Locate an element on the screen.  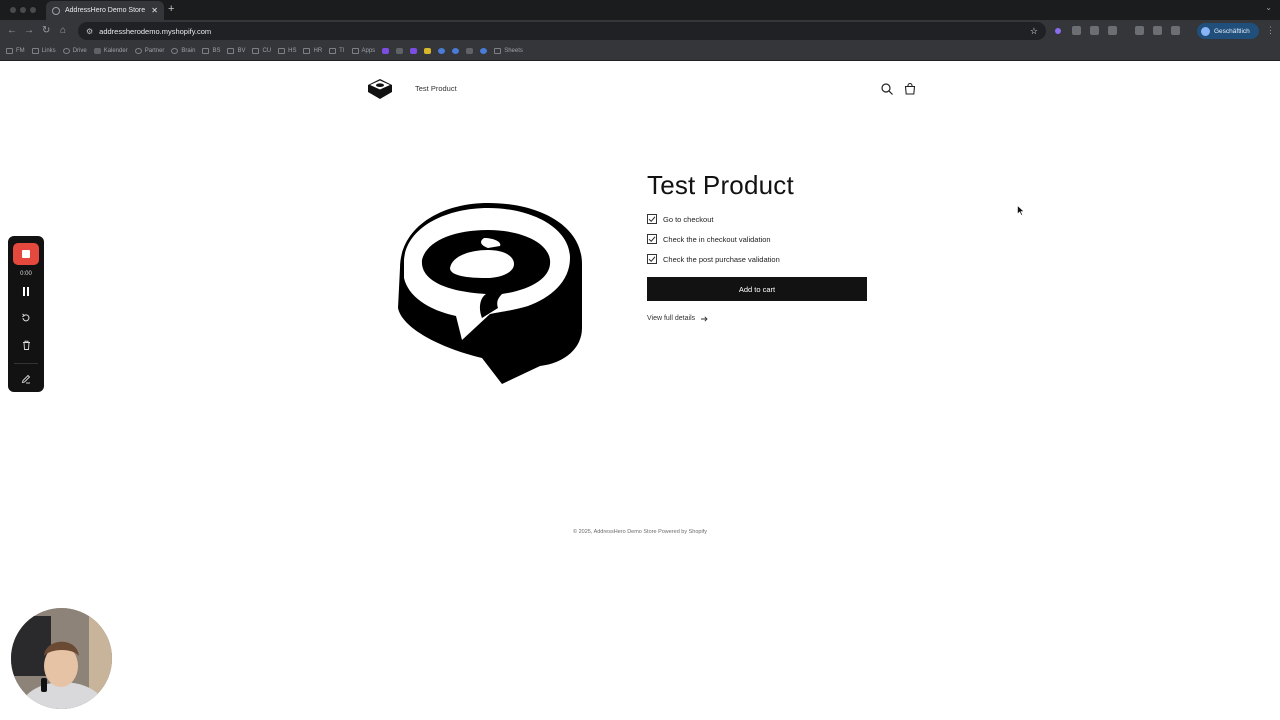
checkbox-in-checkout-validation: Check the in checkout validation is located at coordinates (709, 239).